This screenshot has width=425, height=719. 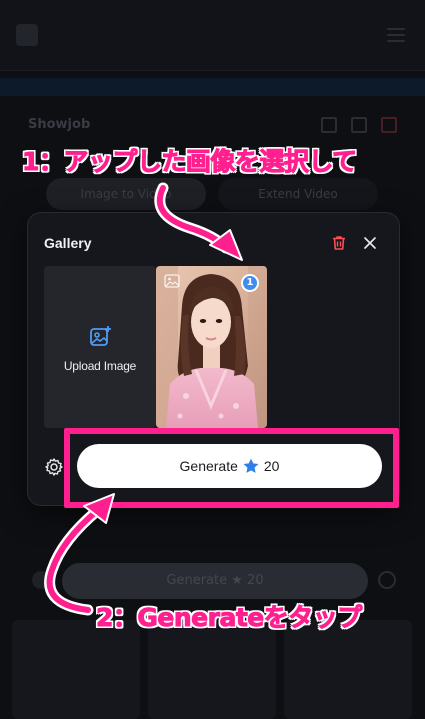 I want to click on background-thumbnails, so click(x=212, y=669).